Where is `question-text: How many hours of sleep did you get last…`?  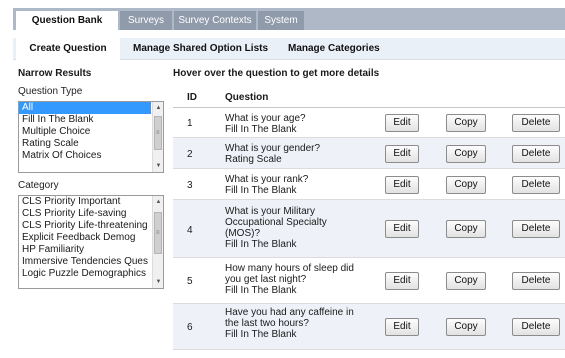
question-text: How many hours of sleep did you get last… is located at coordinates (289, 274).